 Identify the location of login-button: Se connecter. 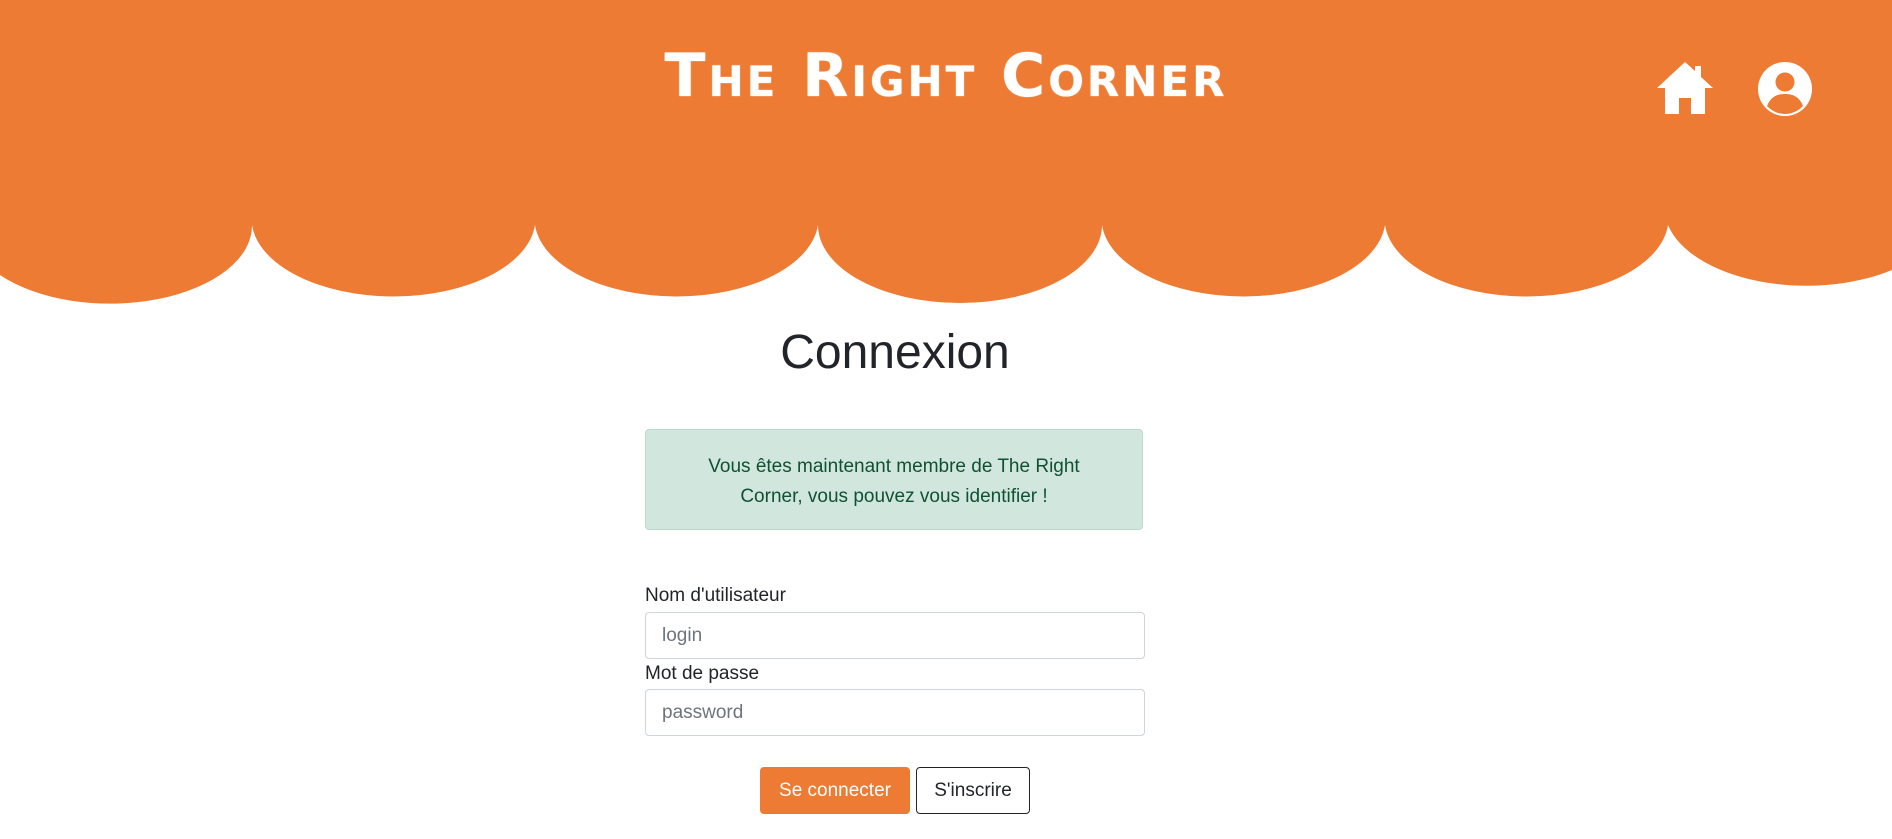
(835, 790).